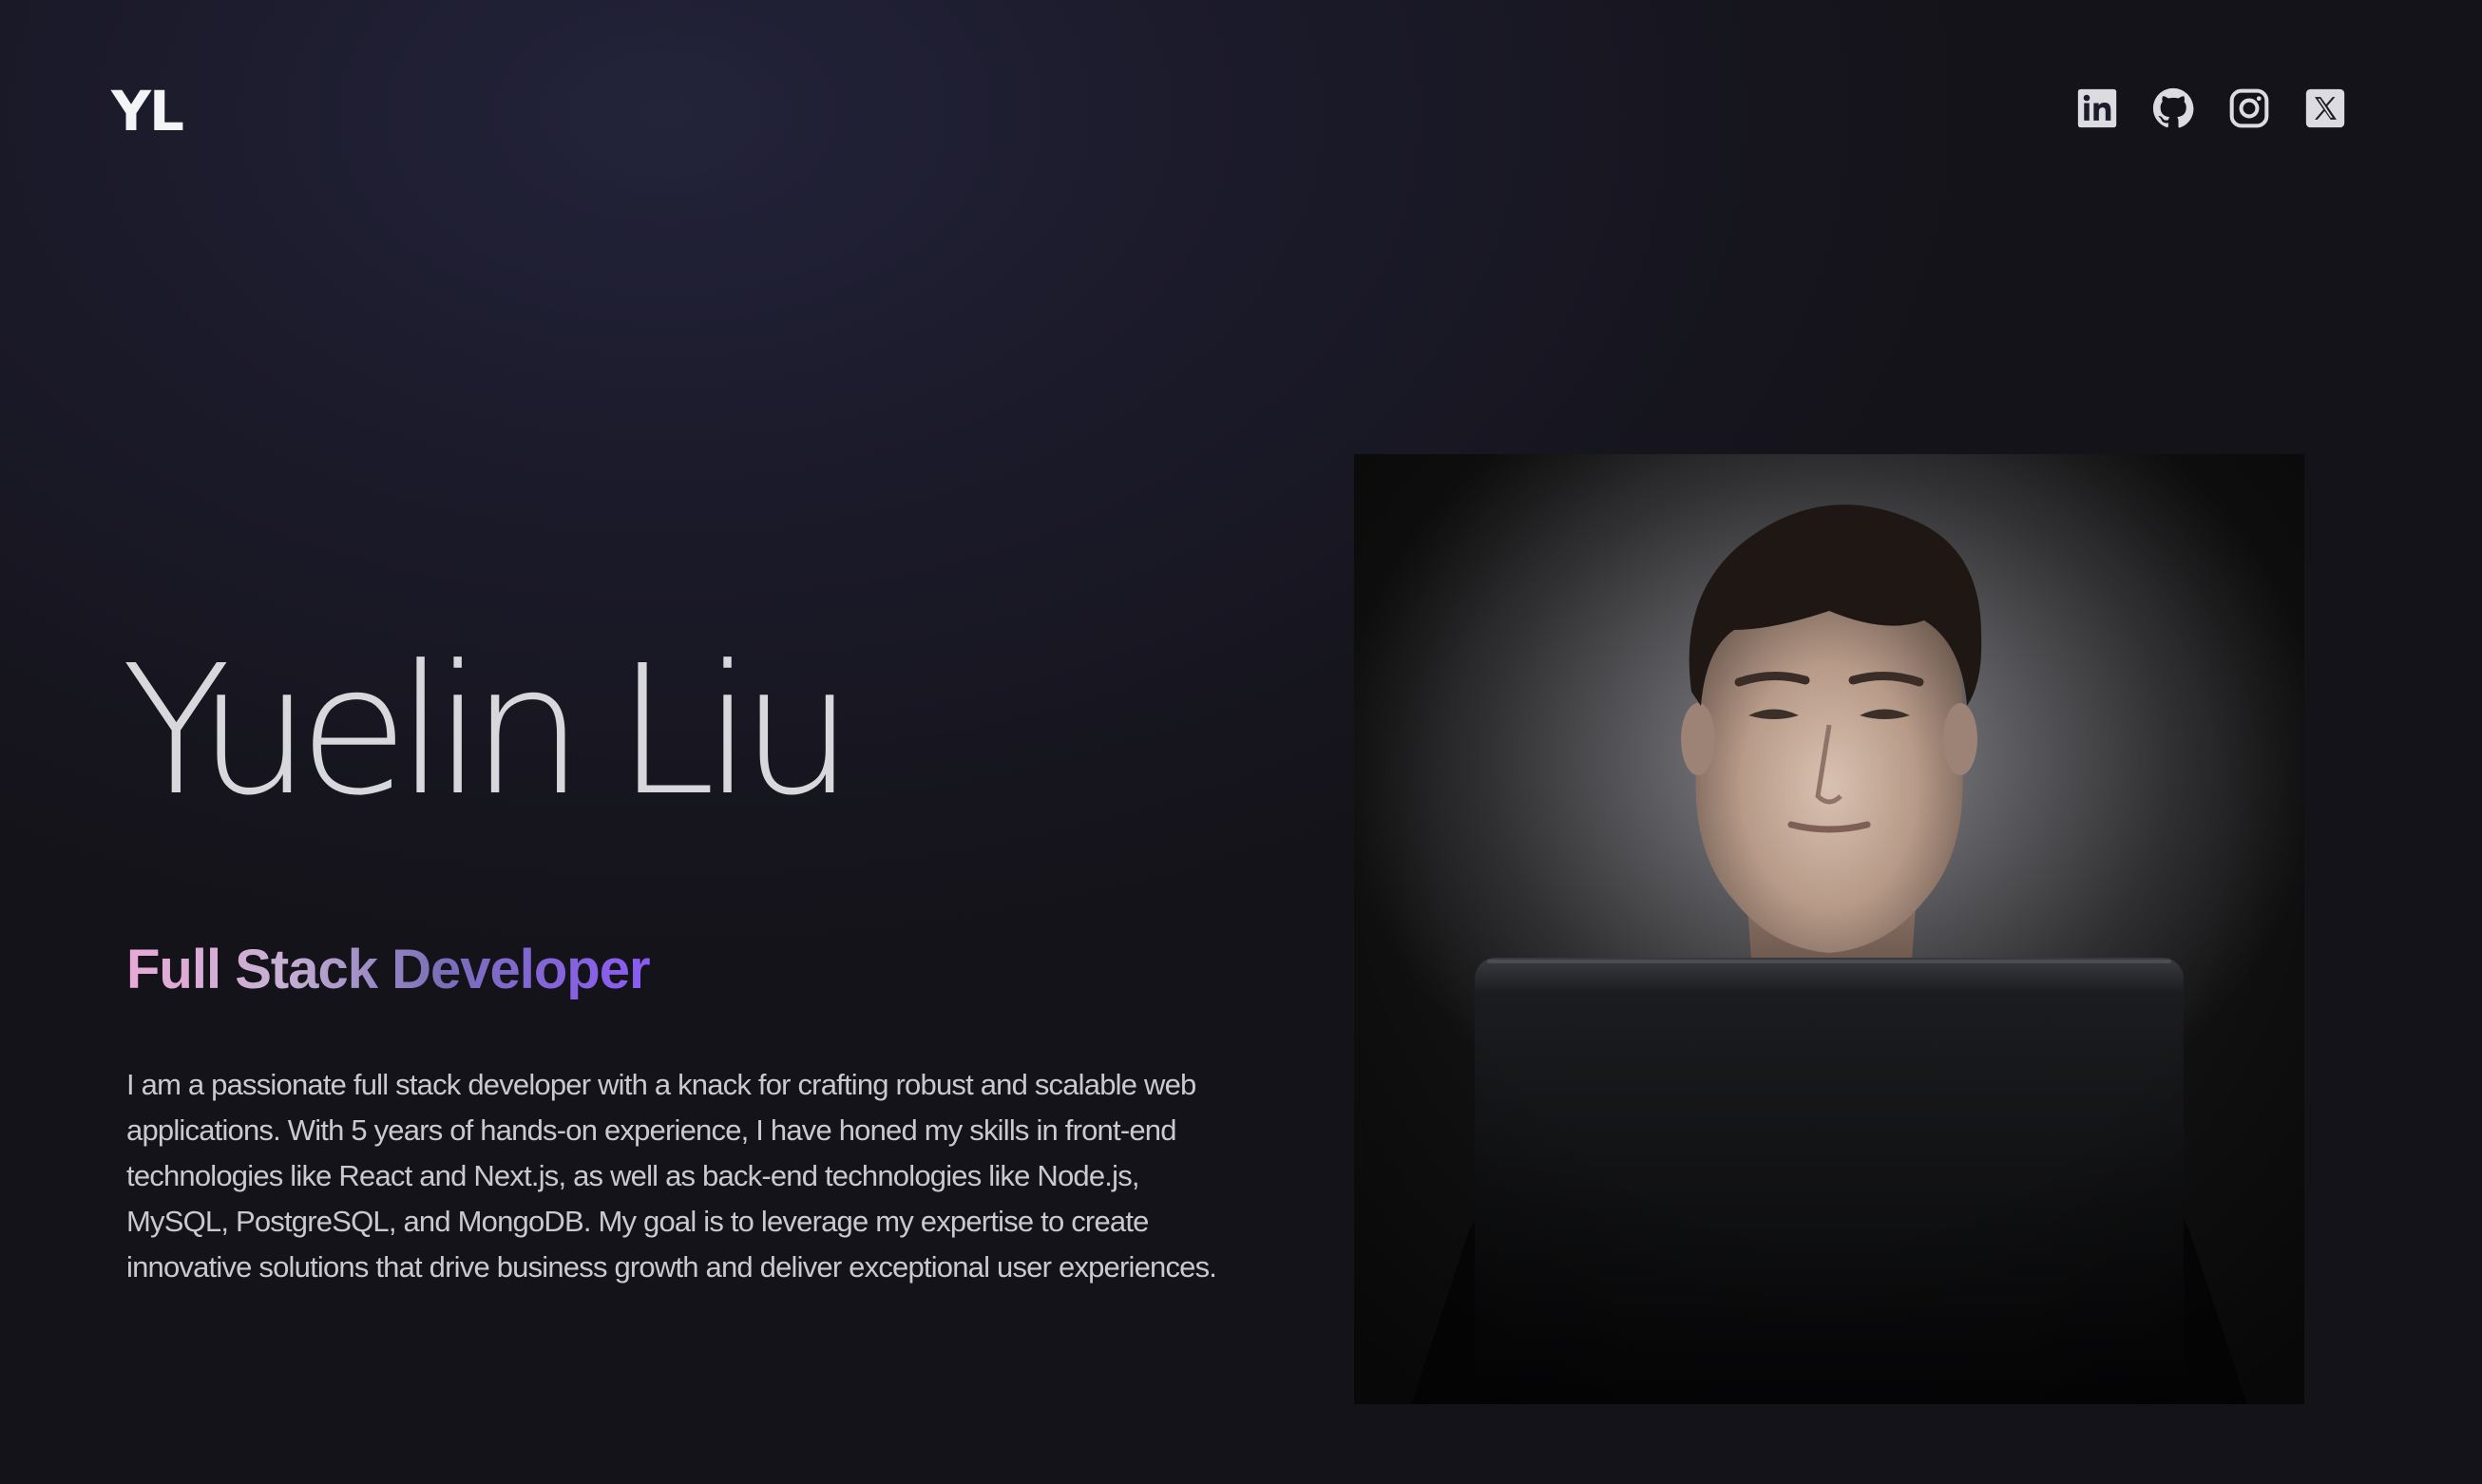  I want to click on instagram-icon, so click(2249, 108).